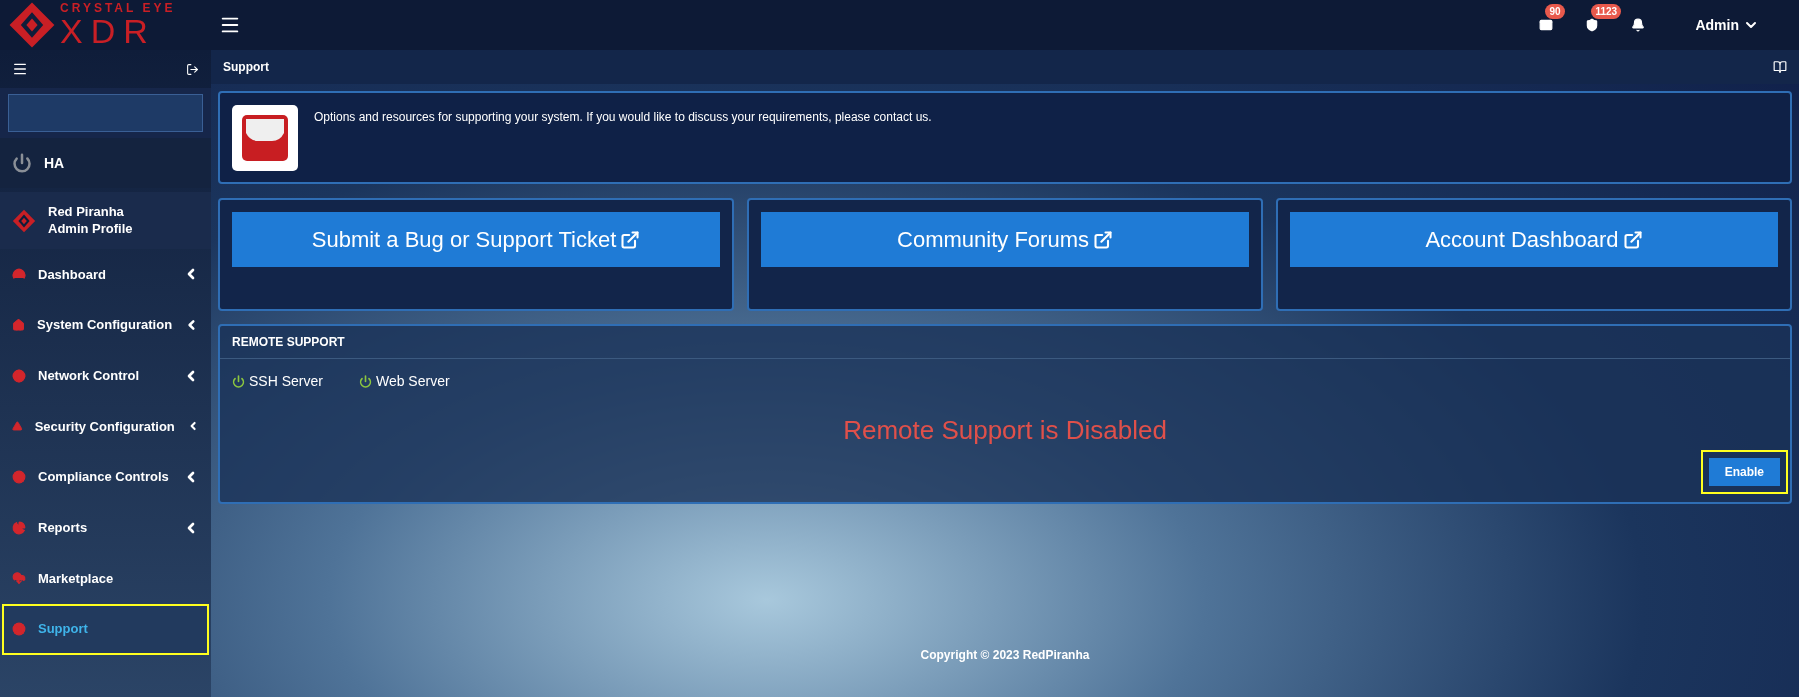  I want to click on sidebar-item: Support, so click(105, 629).